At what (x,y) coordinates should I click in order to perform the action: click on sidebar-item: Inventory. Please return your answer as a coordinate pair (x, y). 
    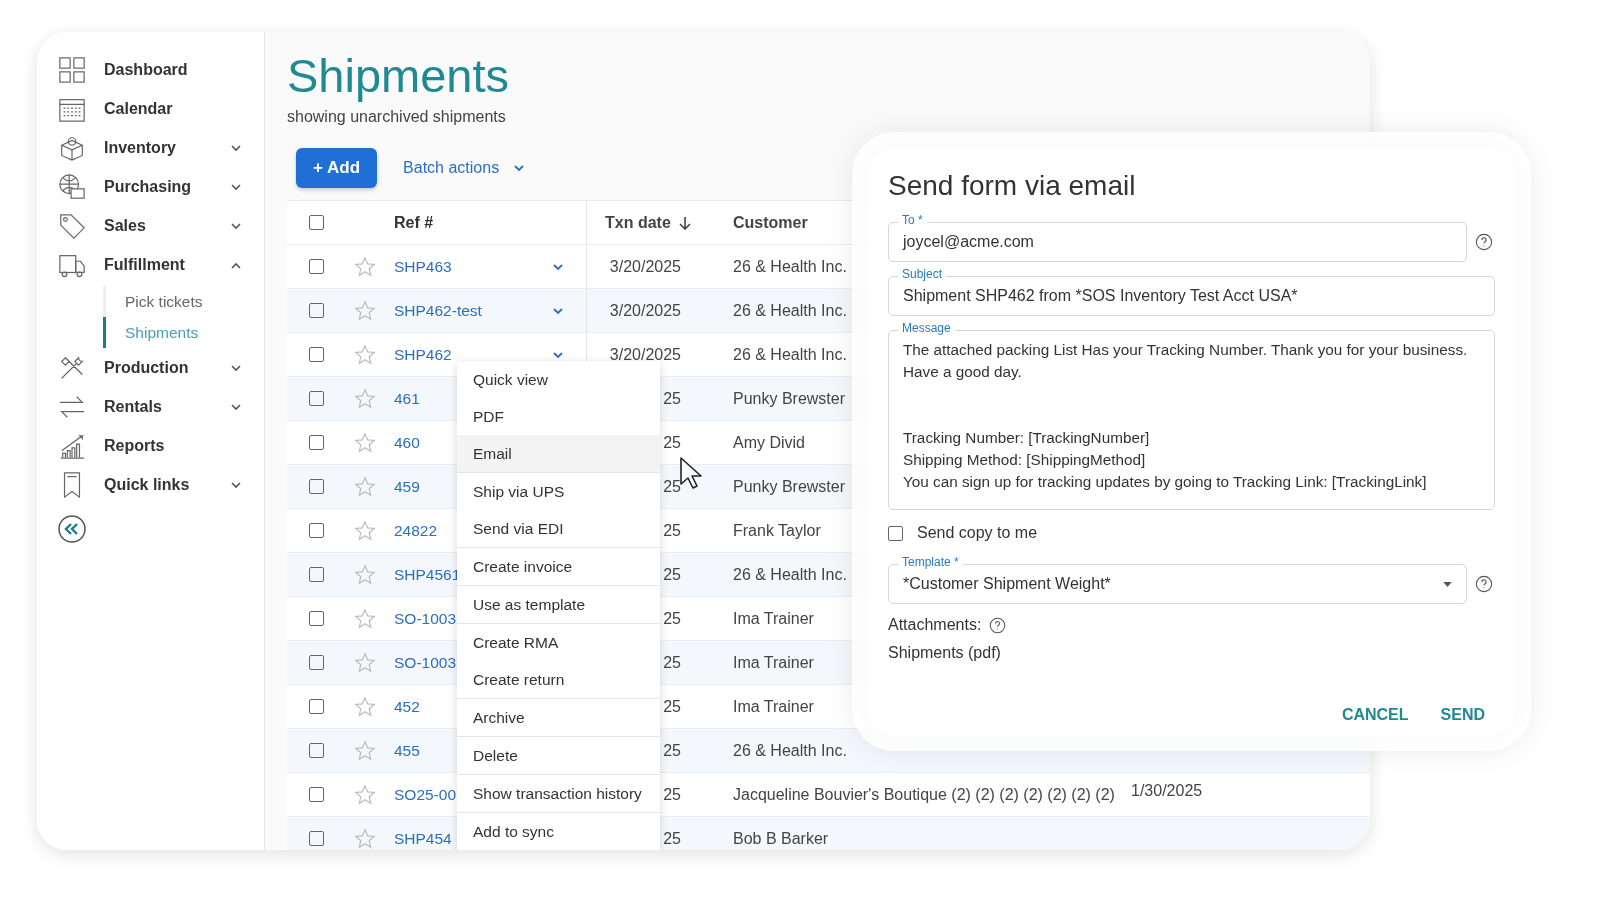
    Looking at the image, I should click on (150, 147).